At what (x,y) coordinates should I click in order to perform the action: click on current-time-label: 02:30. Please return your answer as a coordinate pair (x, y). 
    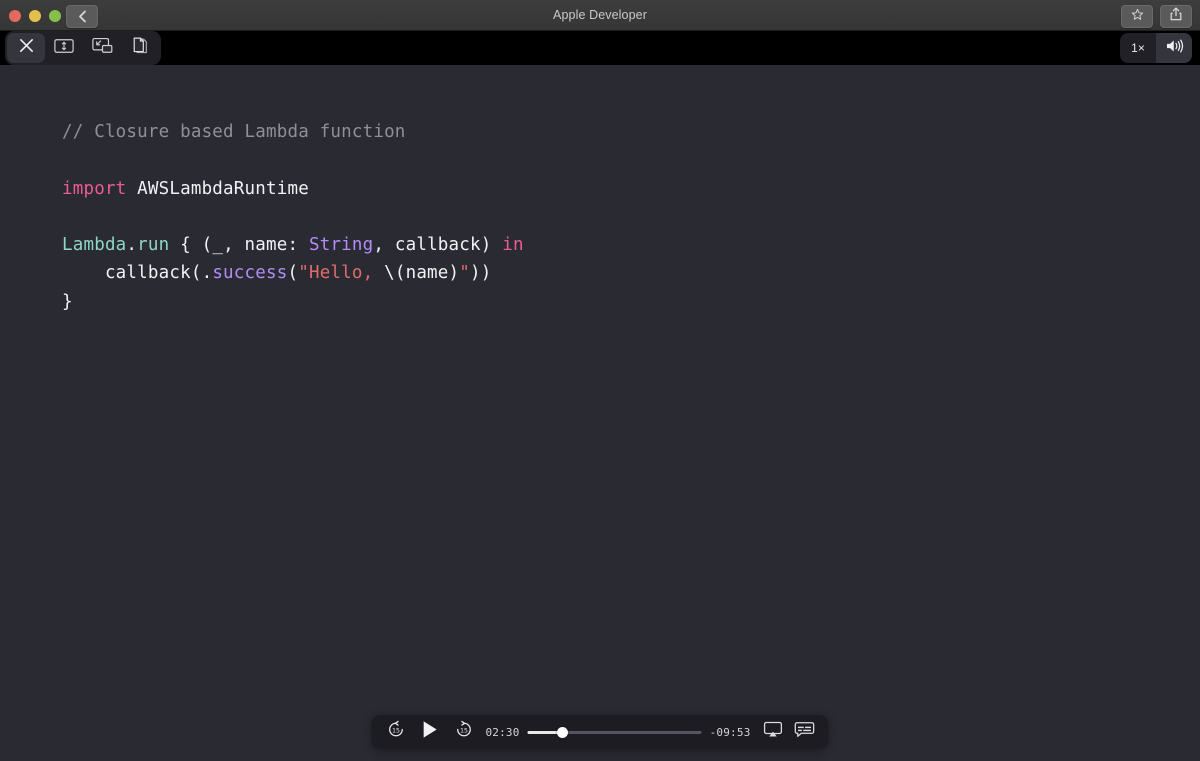
    Looking at the image, I should click on (502, 732).